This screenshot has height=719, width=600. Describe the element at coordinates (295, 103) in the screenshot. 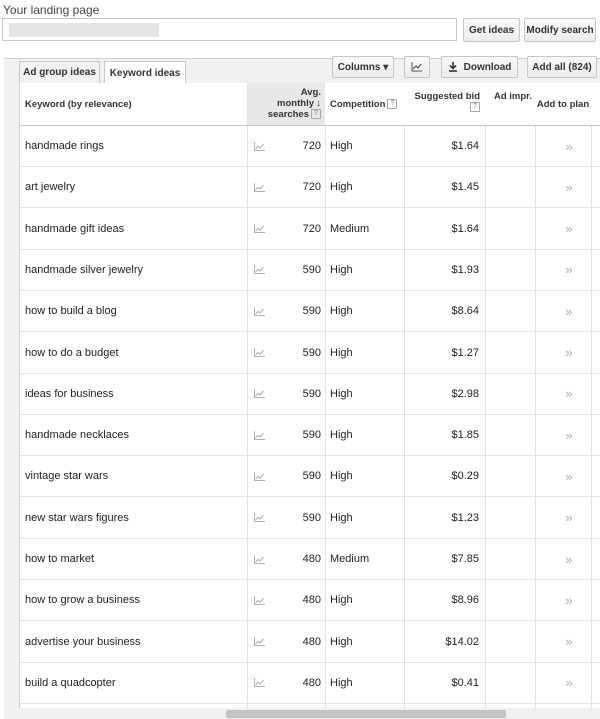

I see `header-avg-line2: monthly` at that location.